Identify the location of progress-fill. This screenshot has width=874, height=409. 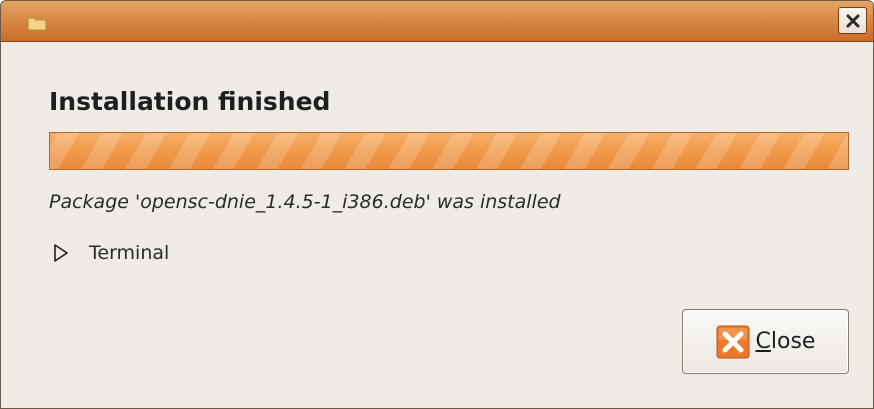
(449, 151).